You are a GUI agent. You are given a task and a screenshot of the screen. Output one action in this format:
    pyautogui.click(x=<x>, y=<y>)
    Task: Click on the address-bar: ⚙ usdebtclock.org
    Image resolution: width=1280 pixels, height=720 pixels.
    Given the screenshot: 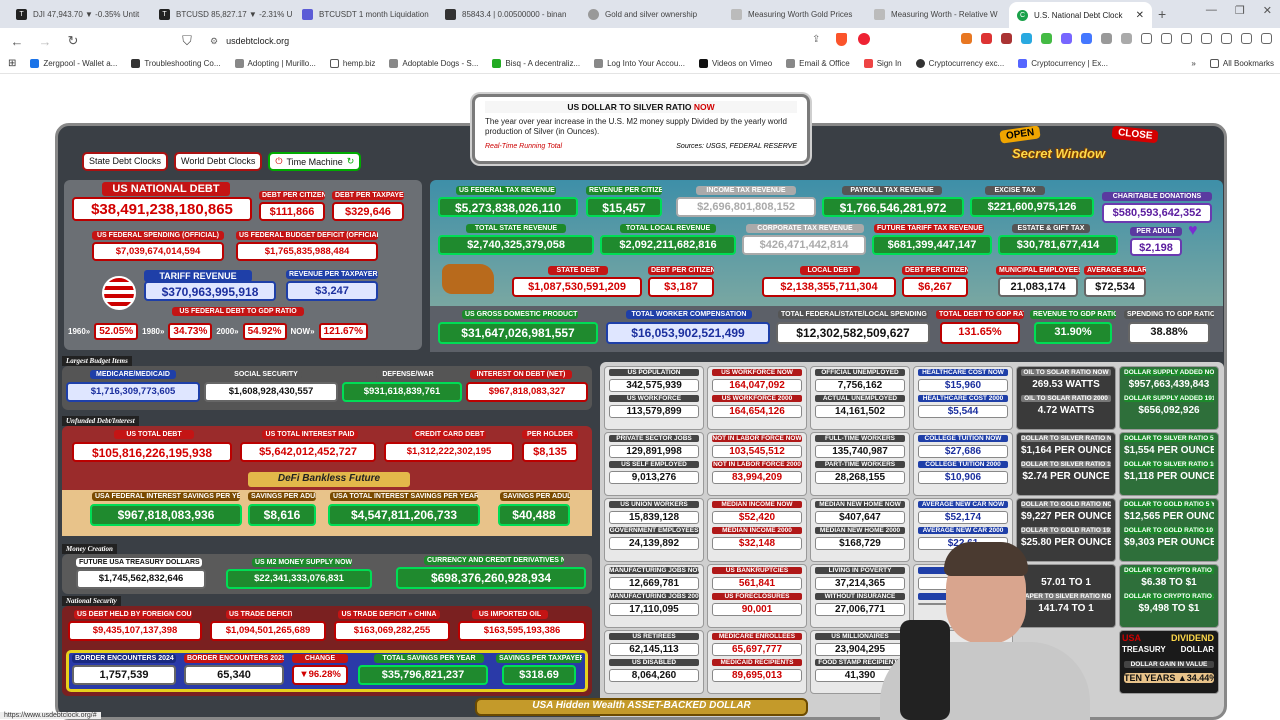 What is the action you would take?
    pyautogui.click(x=525, y=41)
    